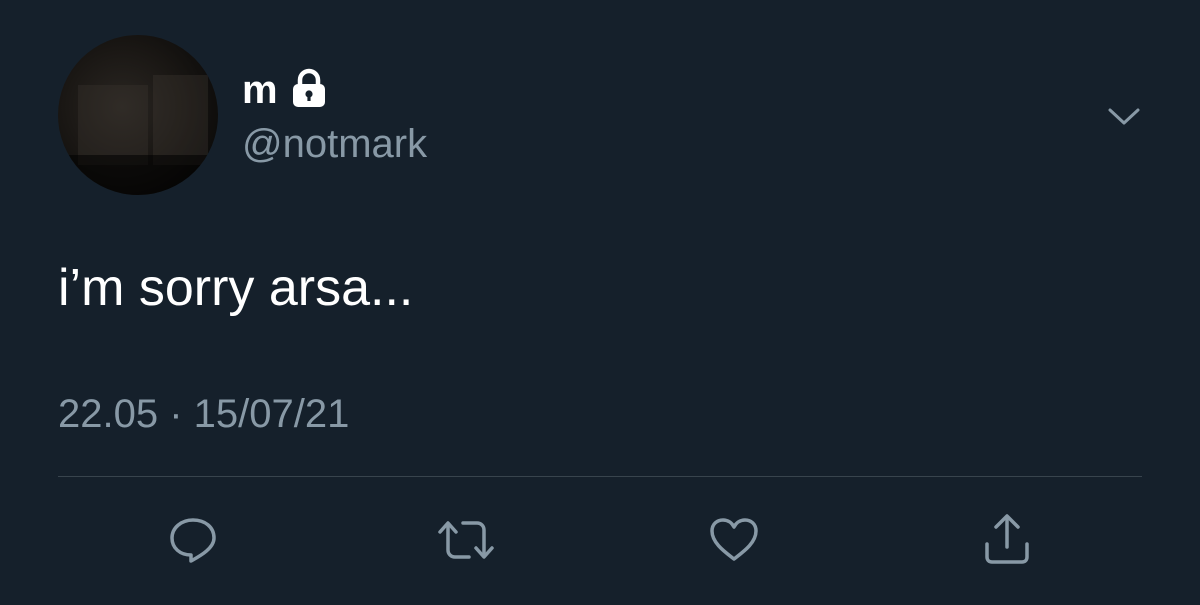 The height and width of the screenshot is (605, 1200). I want to click on chevron-down-icon, so click(1124, 116).